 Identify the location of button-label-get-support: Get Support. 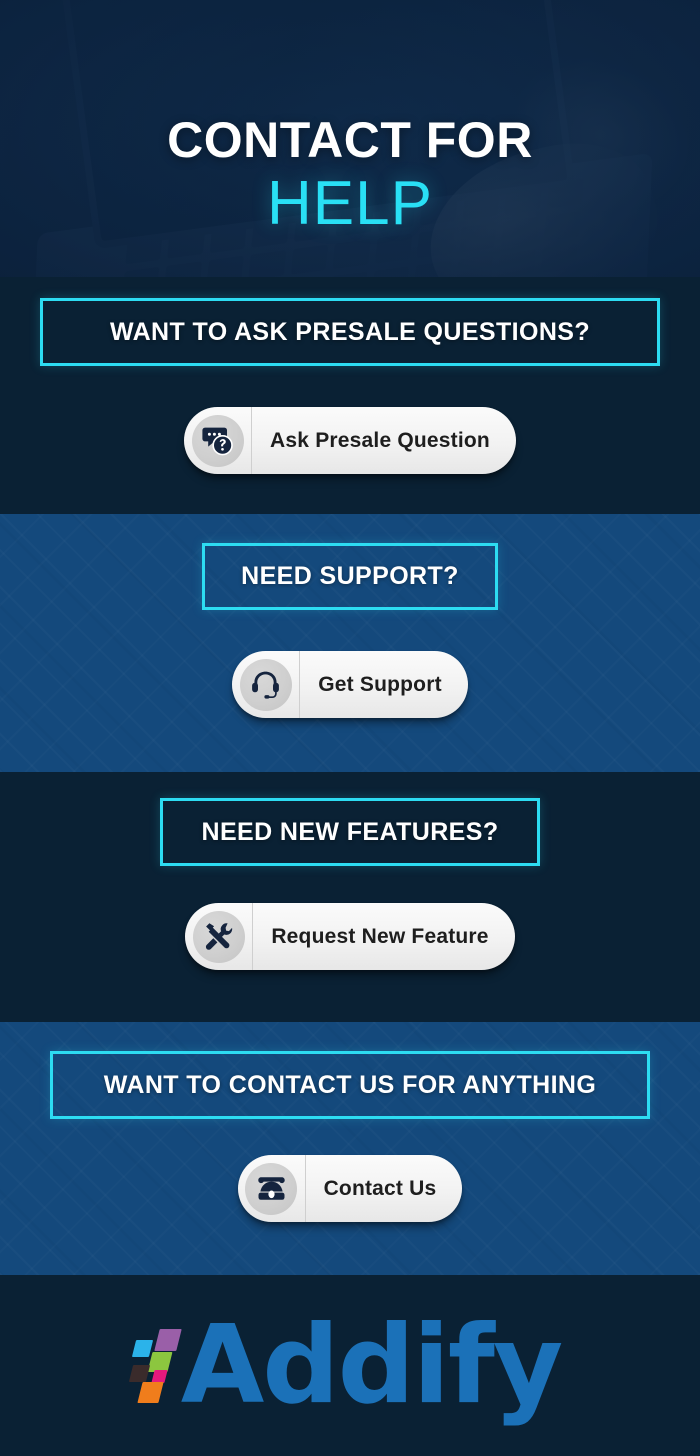
(380, 684).